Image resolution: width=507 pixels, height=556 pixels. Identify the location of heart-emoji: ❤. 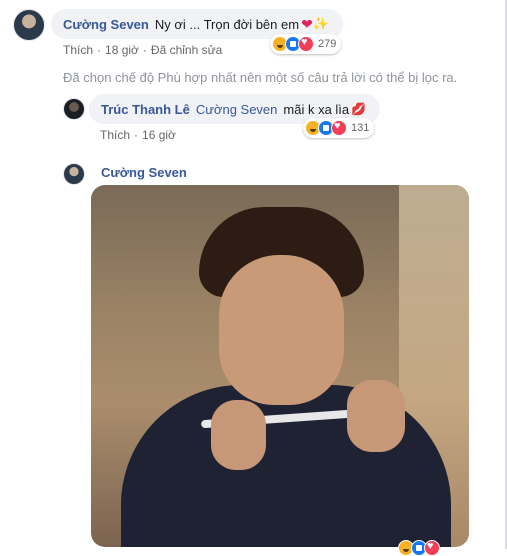
(307, 23).